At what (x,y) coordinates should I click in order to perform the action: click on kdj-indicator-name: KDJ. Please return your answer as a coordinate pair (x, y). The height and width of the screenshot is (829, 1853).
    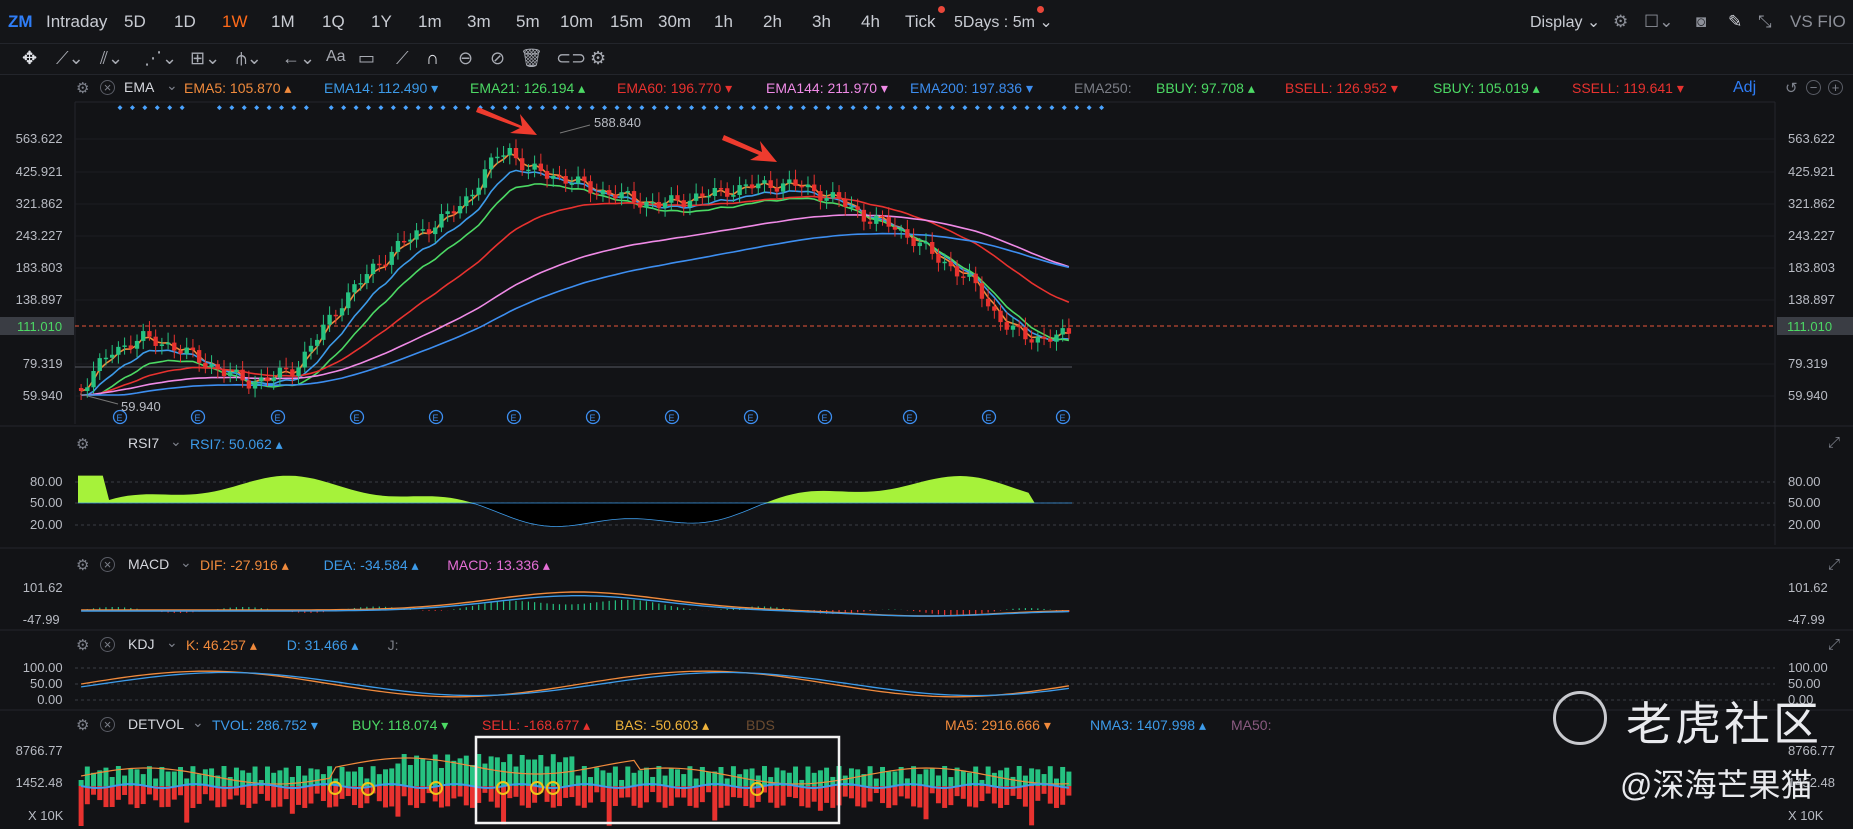
    Looking at the image, I should click on (141, 644).